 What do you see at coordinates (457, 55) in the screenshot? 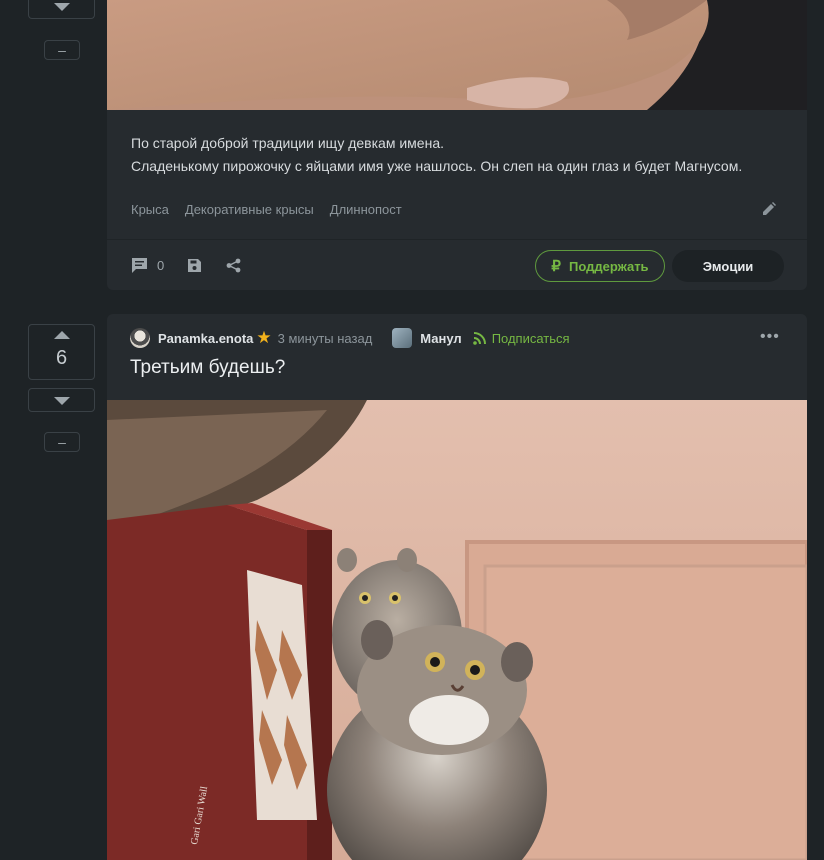
I see `post1-photo` at bounding box center [457, 55].